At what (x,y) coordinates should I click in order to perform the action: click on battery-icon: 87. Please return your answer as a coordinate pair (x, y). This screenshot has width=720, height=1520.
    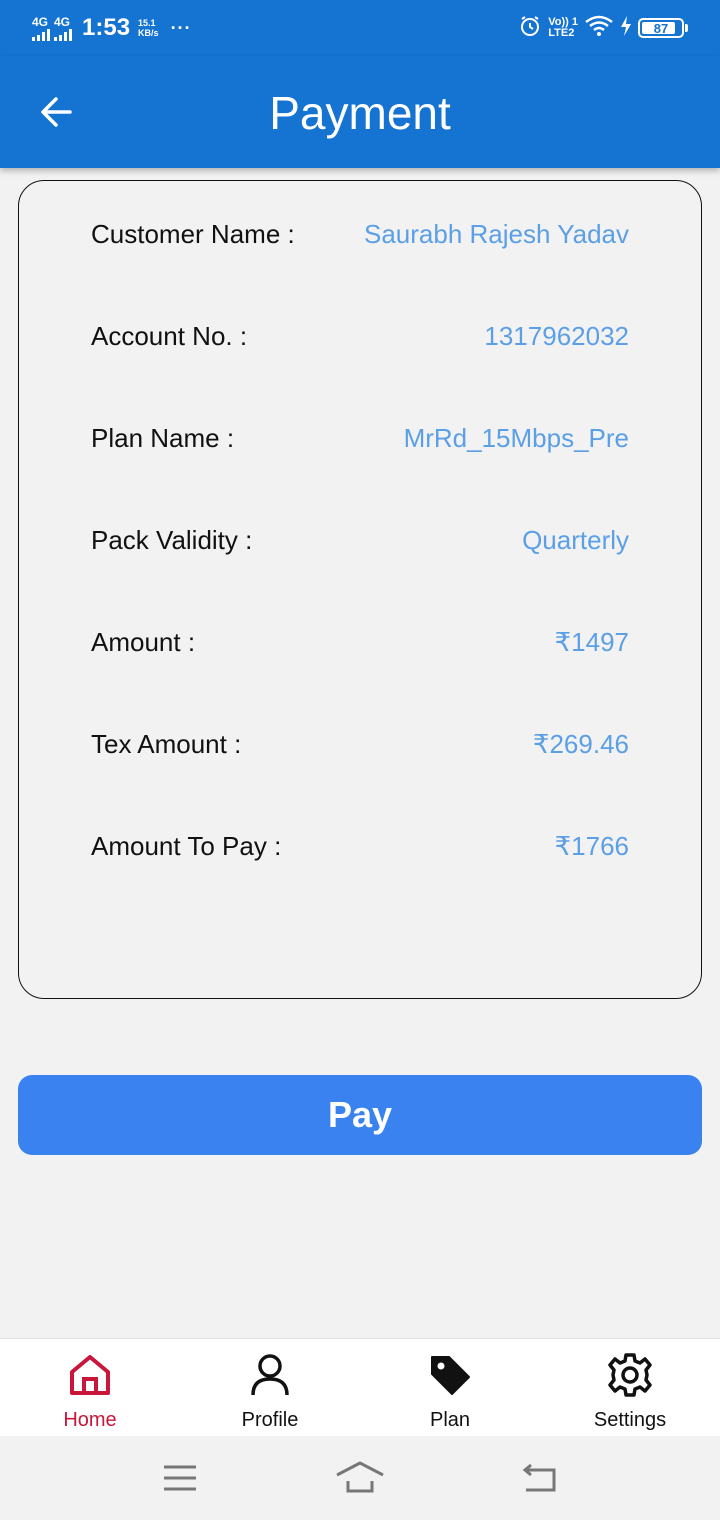
    Looking at the image, I should click on (661, 28).